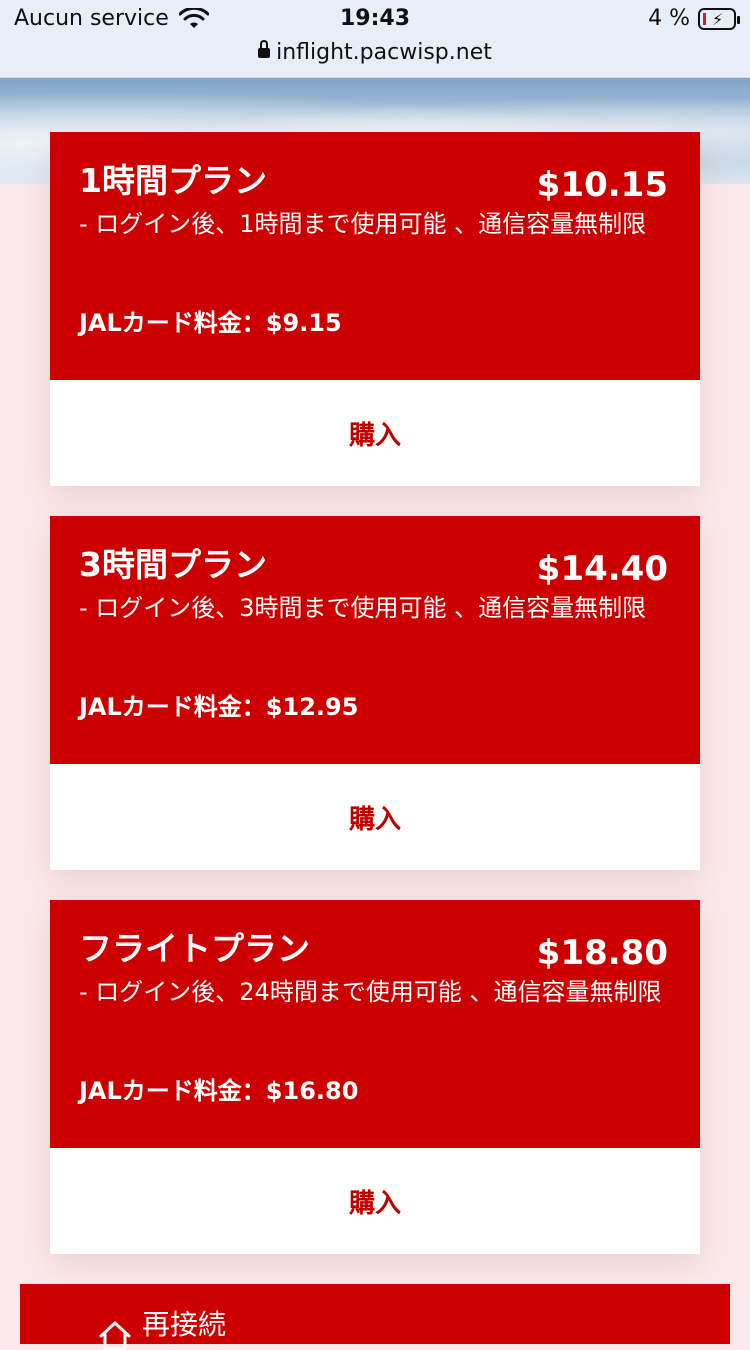 This screenshot has width=750, height=1350. What do you see at coordinates (602, 185) in the screenshot?
I see `plan-price: $10.15` at bounding box center [602, 185].